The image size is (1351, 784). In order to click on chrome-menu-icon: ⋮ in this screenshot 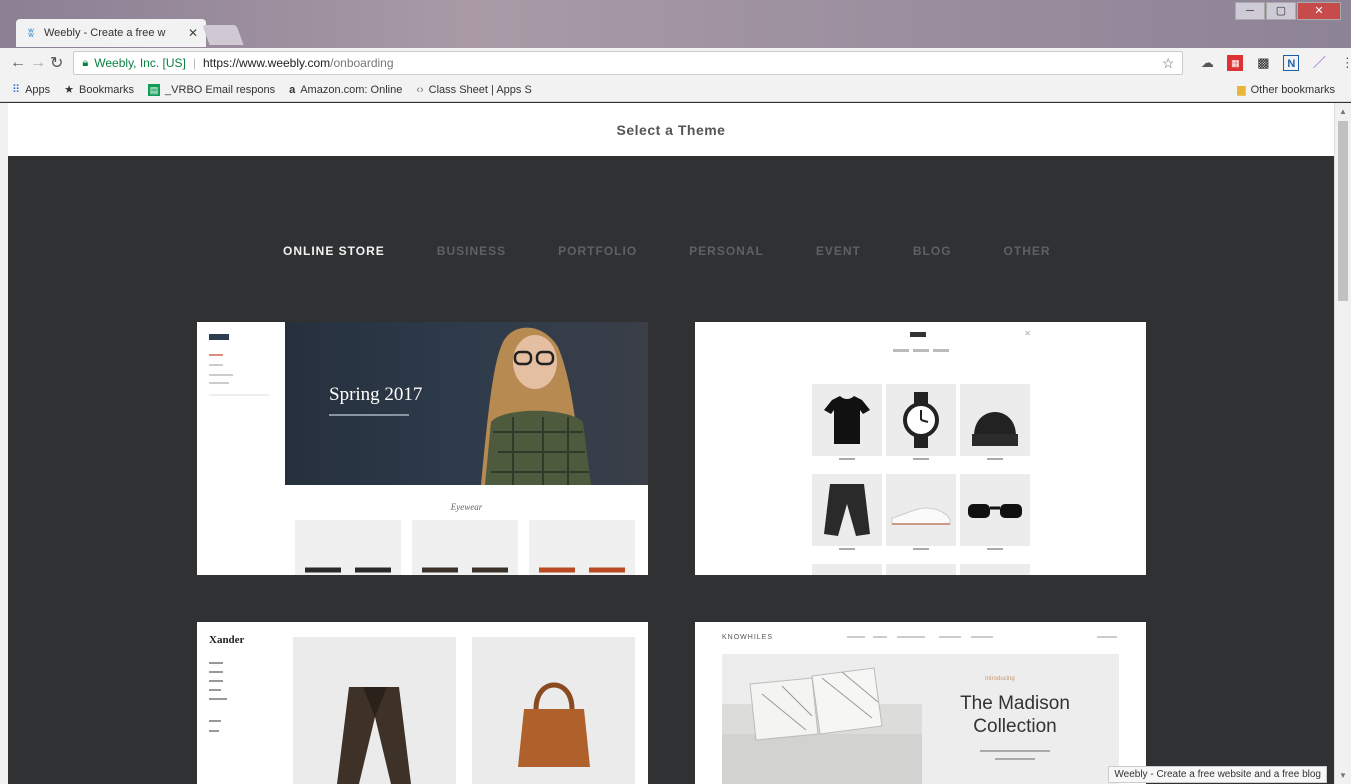, I will do `click(1345, 63)`.